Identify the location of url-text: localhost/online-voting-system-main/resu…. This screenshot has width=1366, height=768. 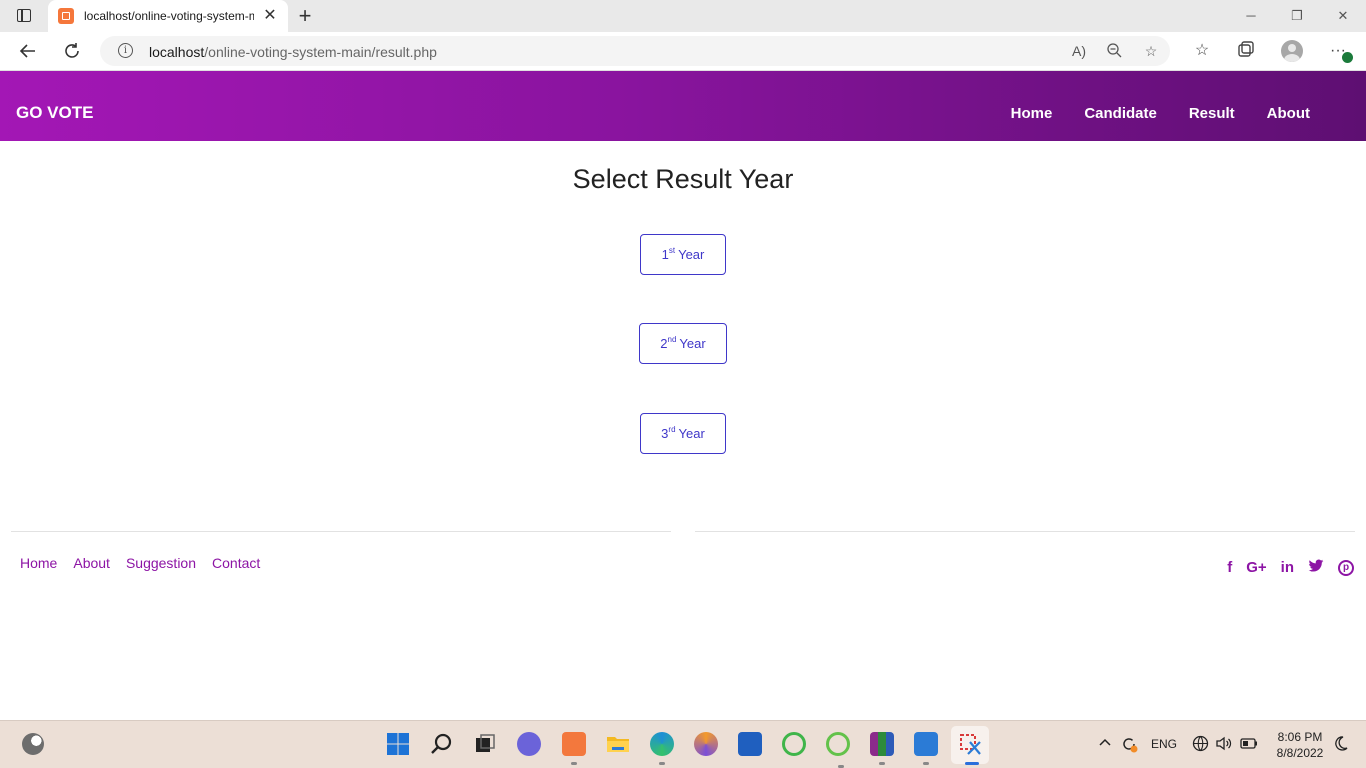
(293, 52).